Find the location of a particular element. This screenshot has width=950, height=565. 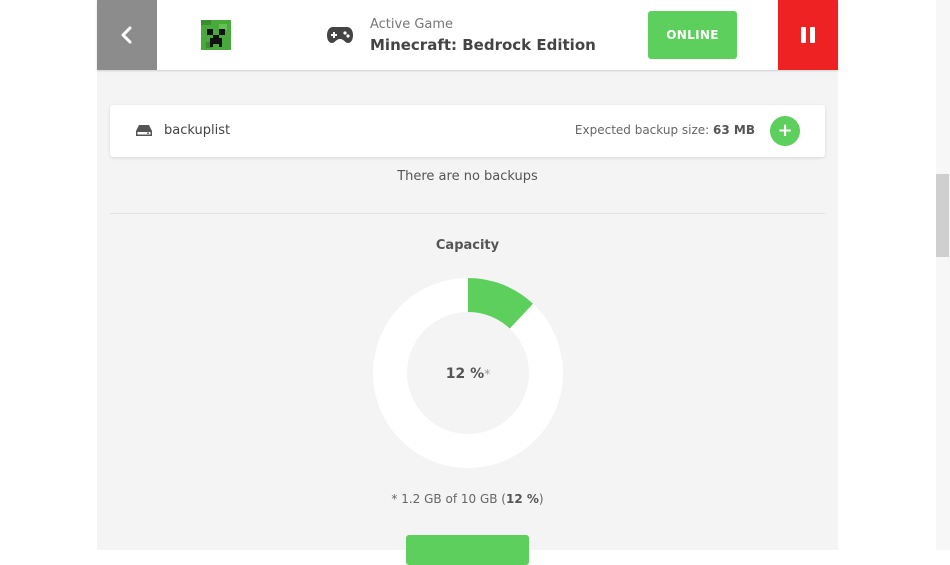

capacity-donut: 12 %* is located at coordinates (468, 373).